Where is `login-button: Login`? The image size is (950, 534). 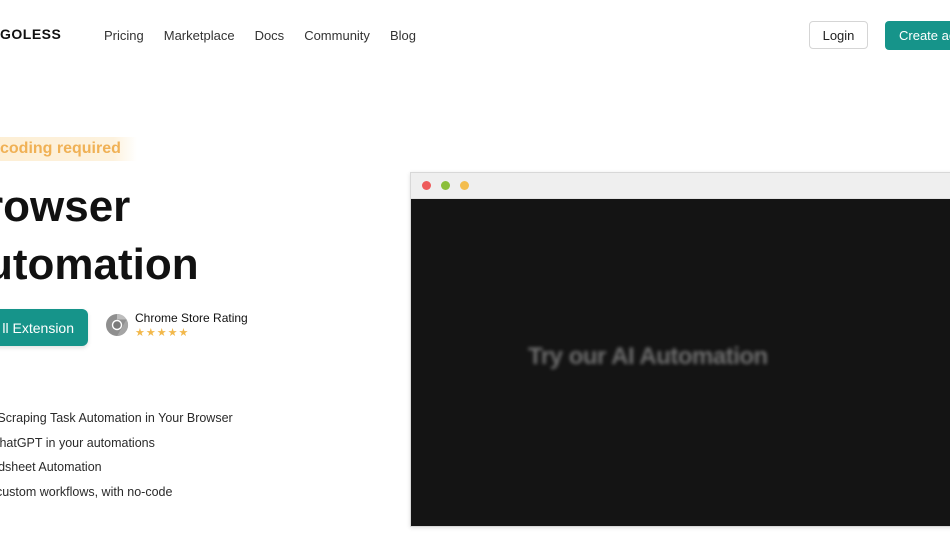 login-button: Login is located at coordinates (838, 35).